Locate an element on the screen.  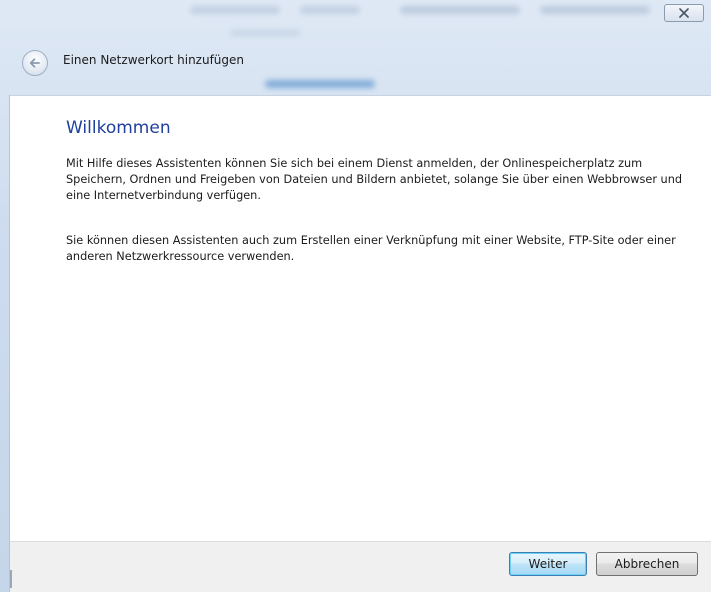
back-arrow-icon is located at coordinates (34, 63).